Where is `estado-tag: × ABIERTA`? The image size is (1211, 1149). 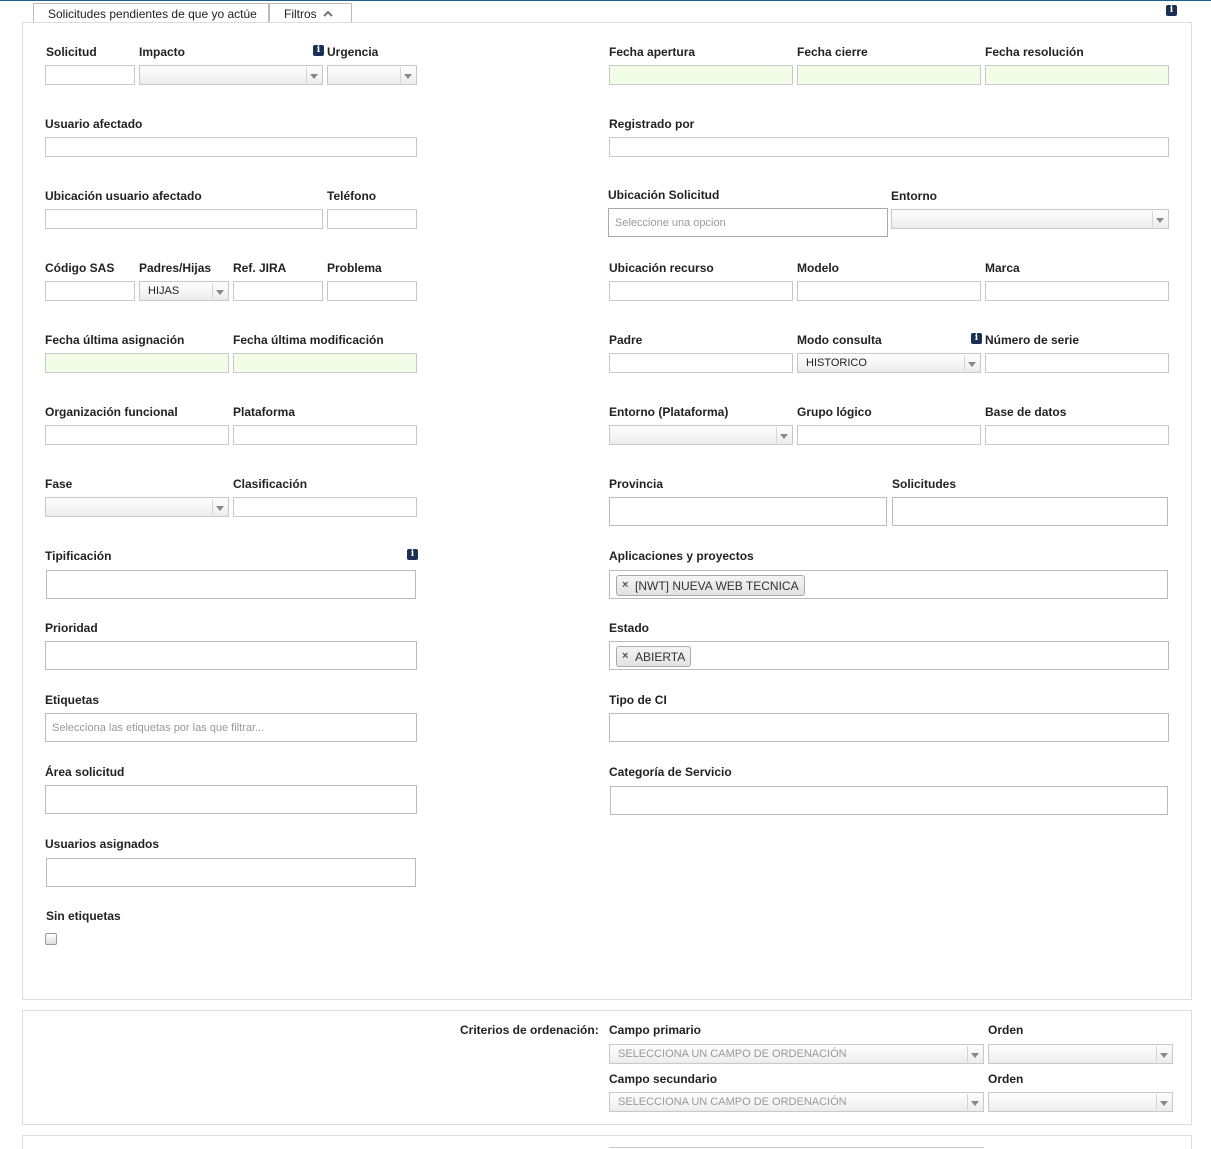
estado-tag: × ABIERTA is located at coordinates (654, 656).